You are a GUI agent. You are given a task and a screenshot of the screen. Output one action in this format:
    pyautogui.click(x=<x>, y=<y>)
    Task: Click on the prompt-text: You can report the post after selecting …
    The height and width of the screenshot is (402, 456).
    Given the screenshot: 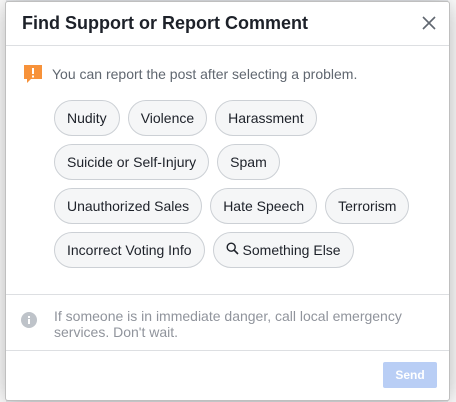 What is the action you would take?
    pyautogui.click(x=205, y=74)
    